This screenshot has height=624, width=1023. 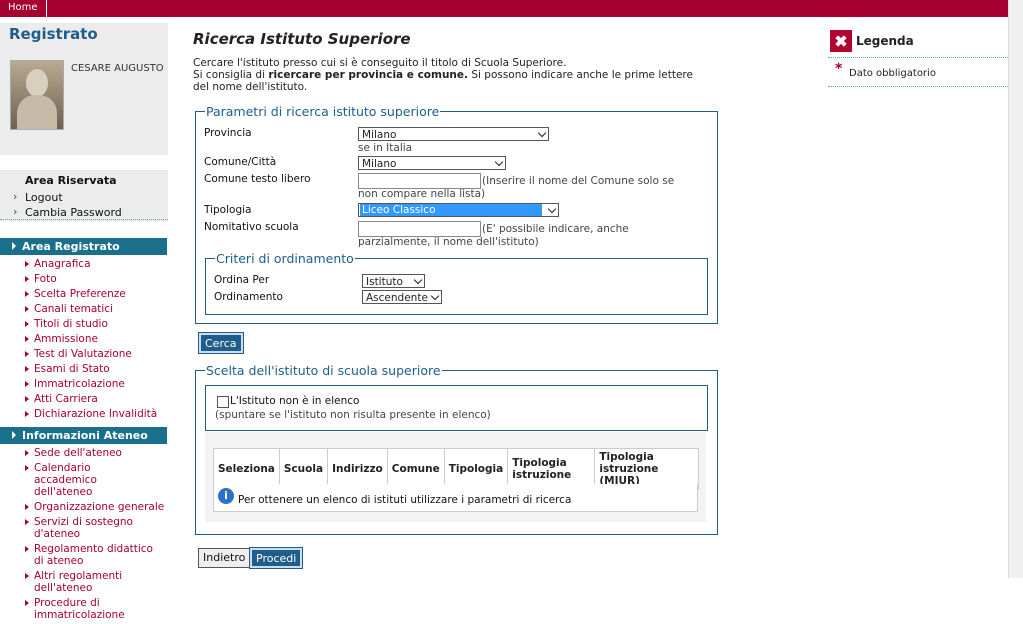 I want to click on home-link: Home, so click(x=23, y=8).